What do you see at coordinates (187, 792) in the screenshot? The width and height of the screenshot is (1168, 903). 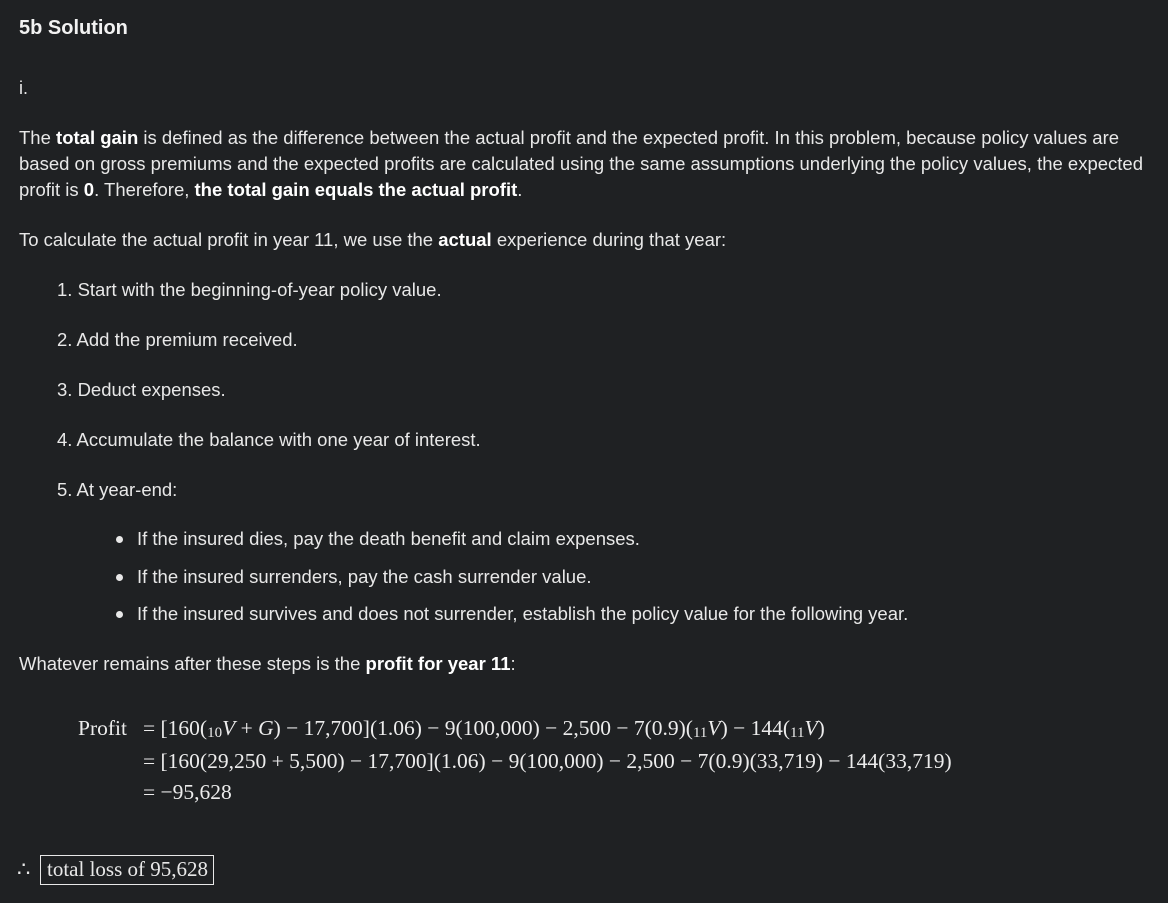 I see `equation-line-3: = −95,628` at bounding box center [187, 792].